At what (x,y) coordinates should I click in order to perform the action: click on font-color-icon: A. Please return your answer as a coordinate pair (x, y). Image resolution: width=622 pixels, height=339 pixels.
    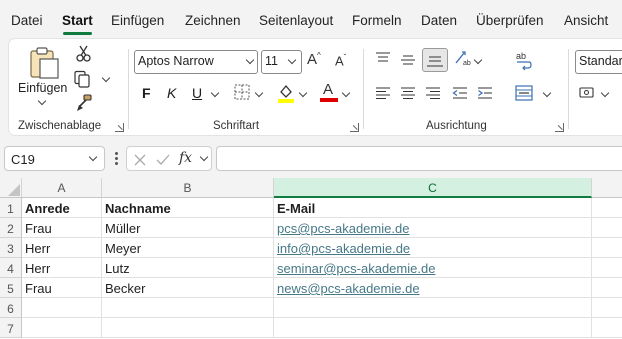
    Looking at the image, I should click on (329, 92).